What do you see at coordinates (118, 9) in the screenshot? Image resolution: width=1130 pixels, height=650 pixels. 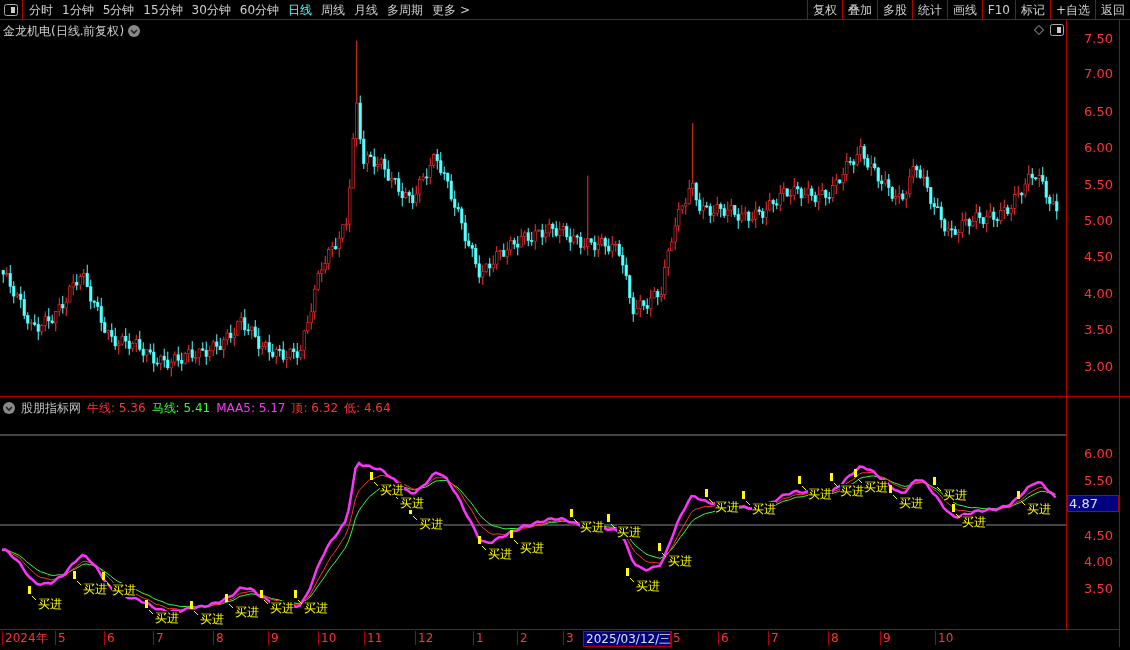 I see `period-tab: 5分钟` at bounding box center [118, 9].